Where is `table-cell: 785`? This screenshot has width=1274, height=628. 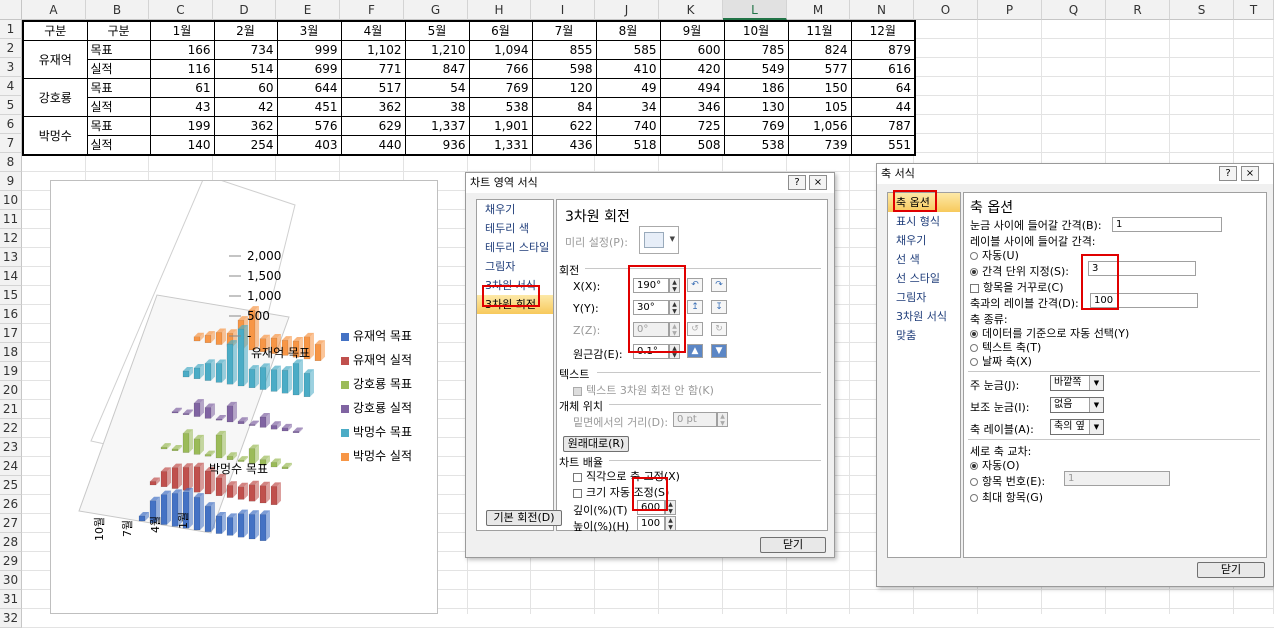 table-cell: 785 is located at coordinates (756, 50).